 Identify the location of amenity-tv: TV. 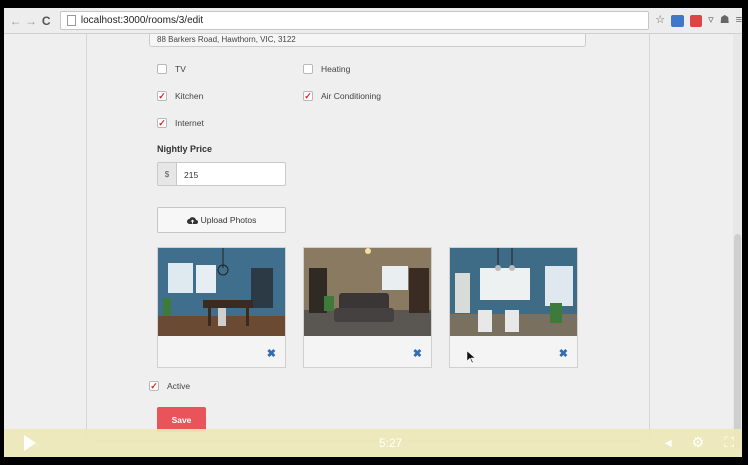
(171, 69).